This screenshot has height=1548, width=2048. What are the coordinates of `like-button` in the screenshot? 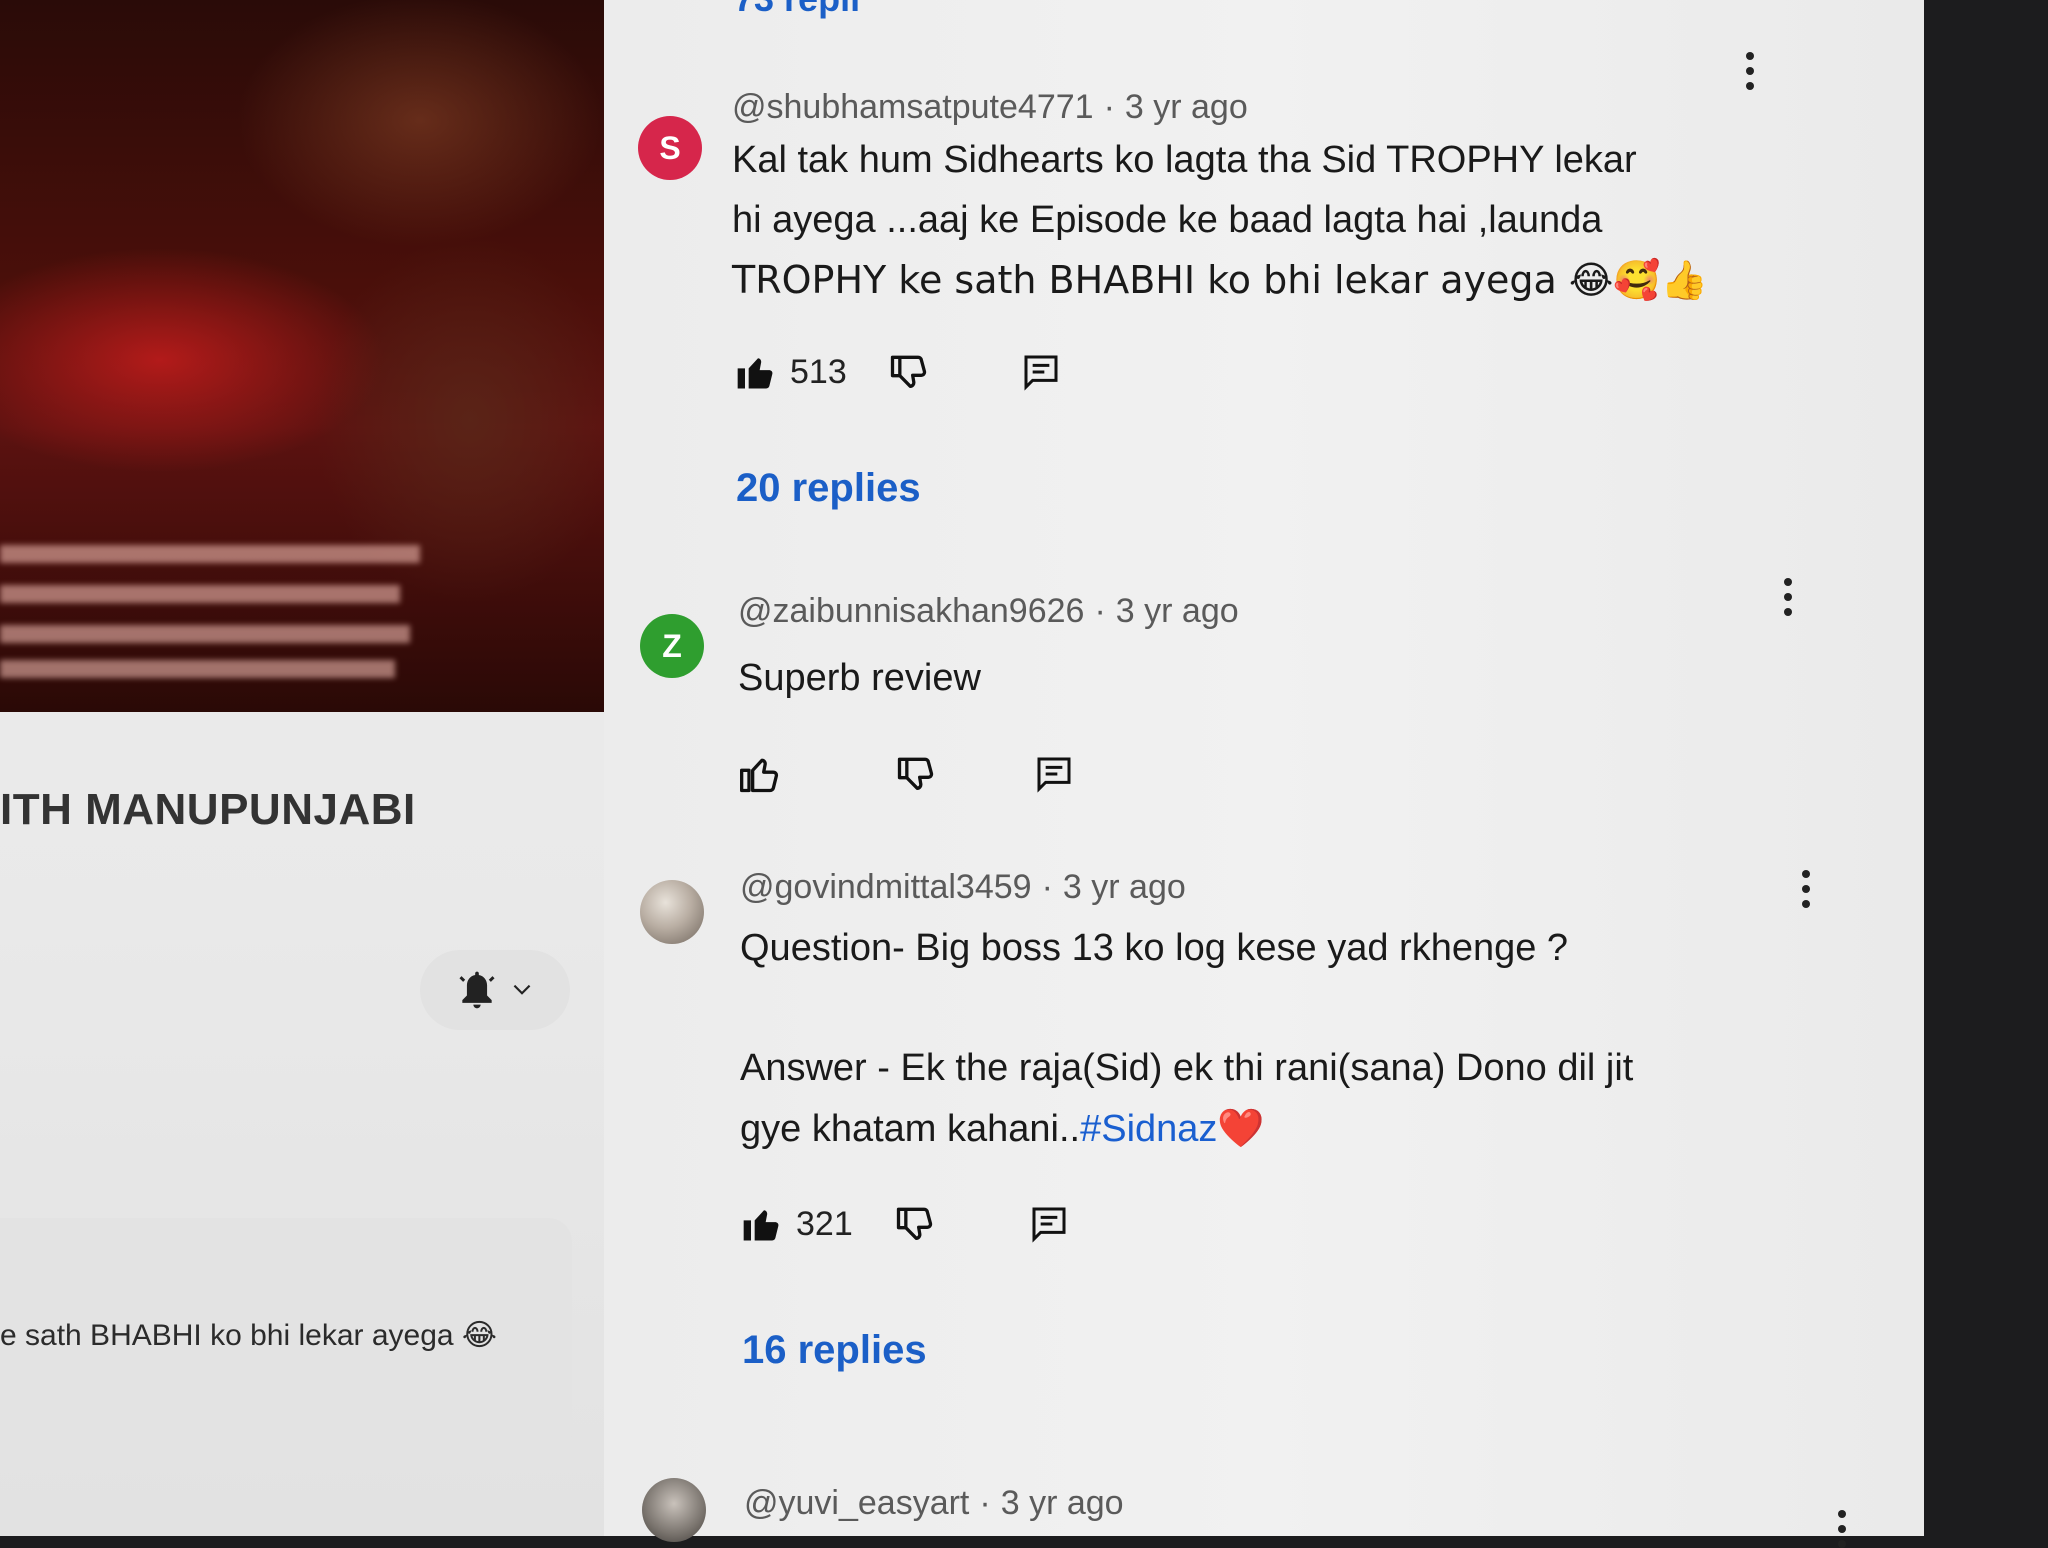 It's located at (760, 774).